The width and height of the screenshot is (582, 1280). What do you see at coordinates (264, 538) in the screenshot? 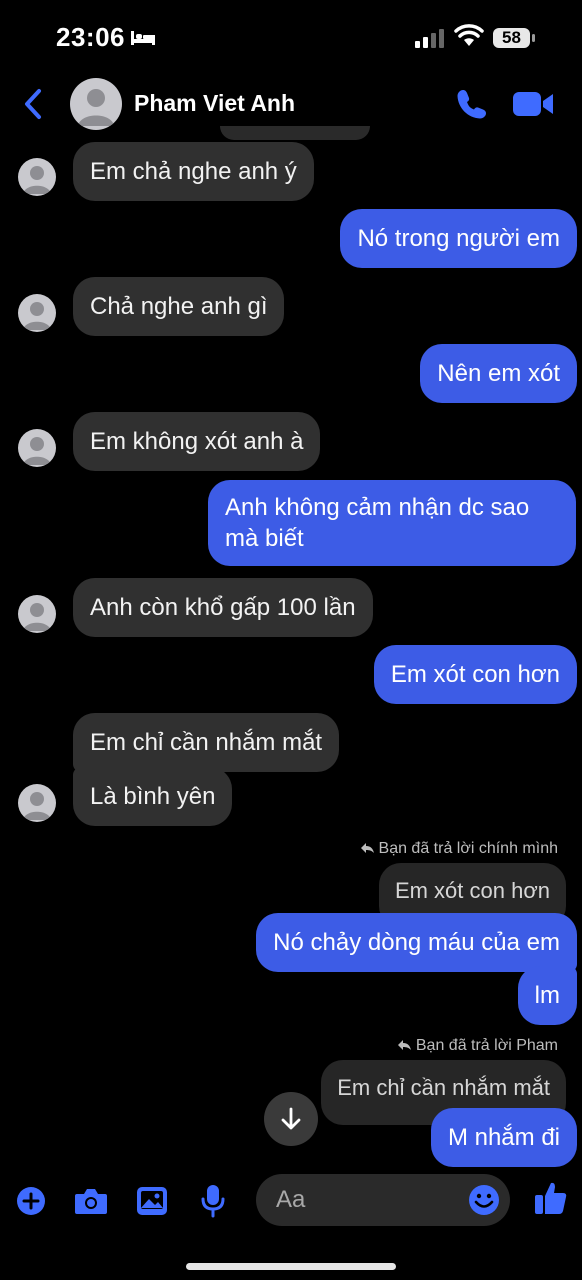
I see `message-line: mà biết` at bounding box center [264, 538].